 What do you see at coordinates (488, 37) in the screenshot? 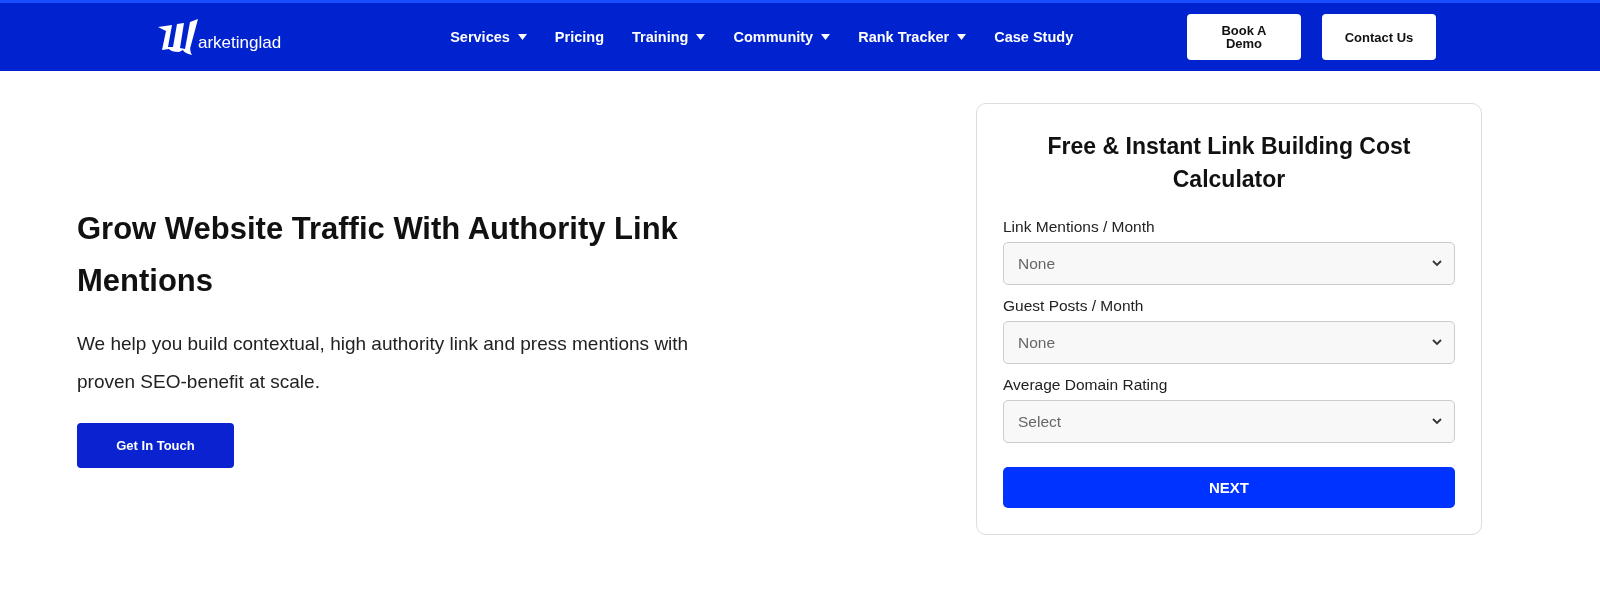
I see `nav-link: Services` at bounding box center [488, 37].